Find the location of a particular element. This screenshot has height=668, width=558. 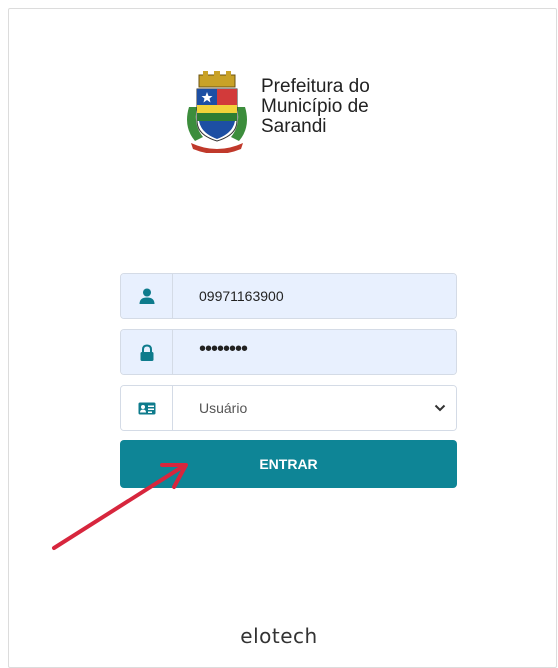

id-card-icon is located at coordinates (146, 408).